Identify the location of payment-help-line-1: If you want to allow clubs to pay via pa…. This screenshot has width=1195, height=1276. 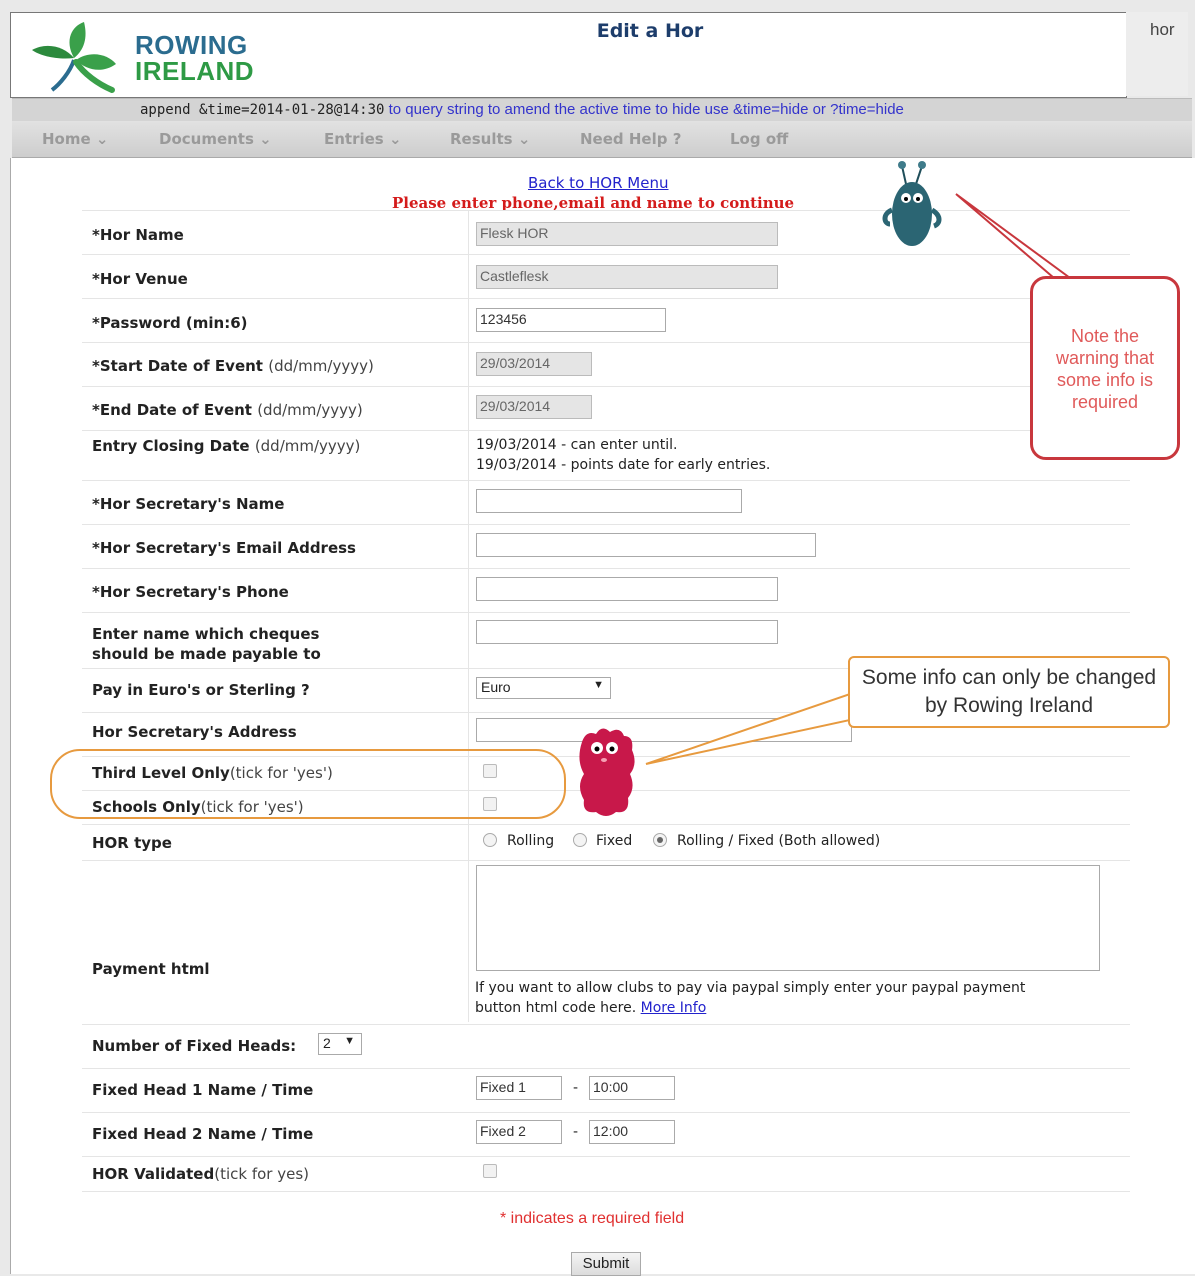
(750, 988).